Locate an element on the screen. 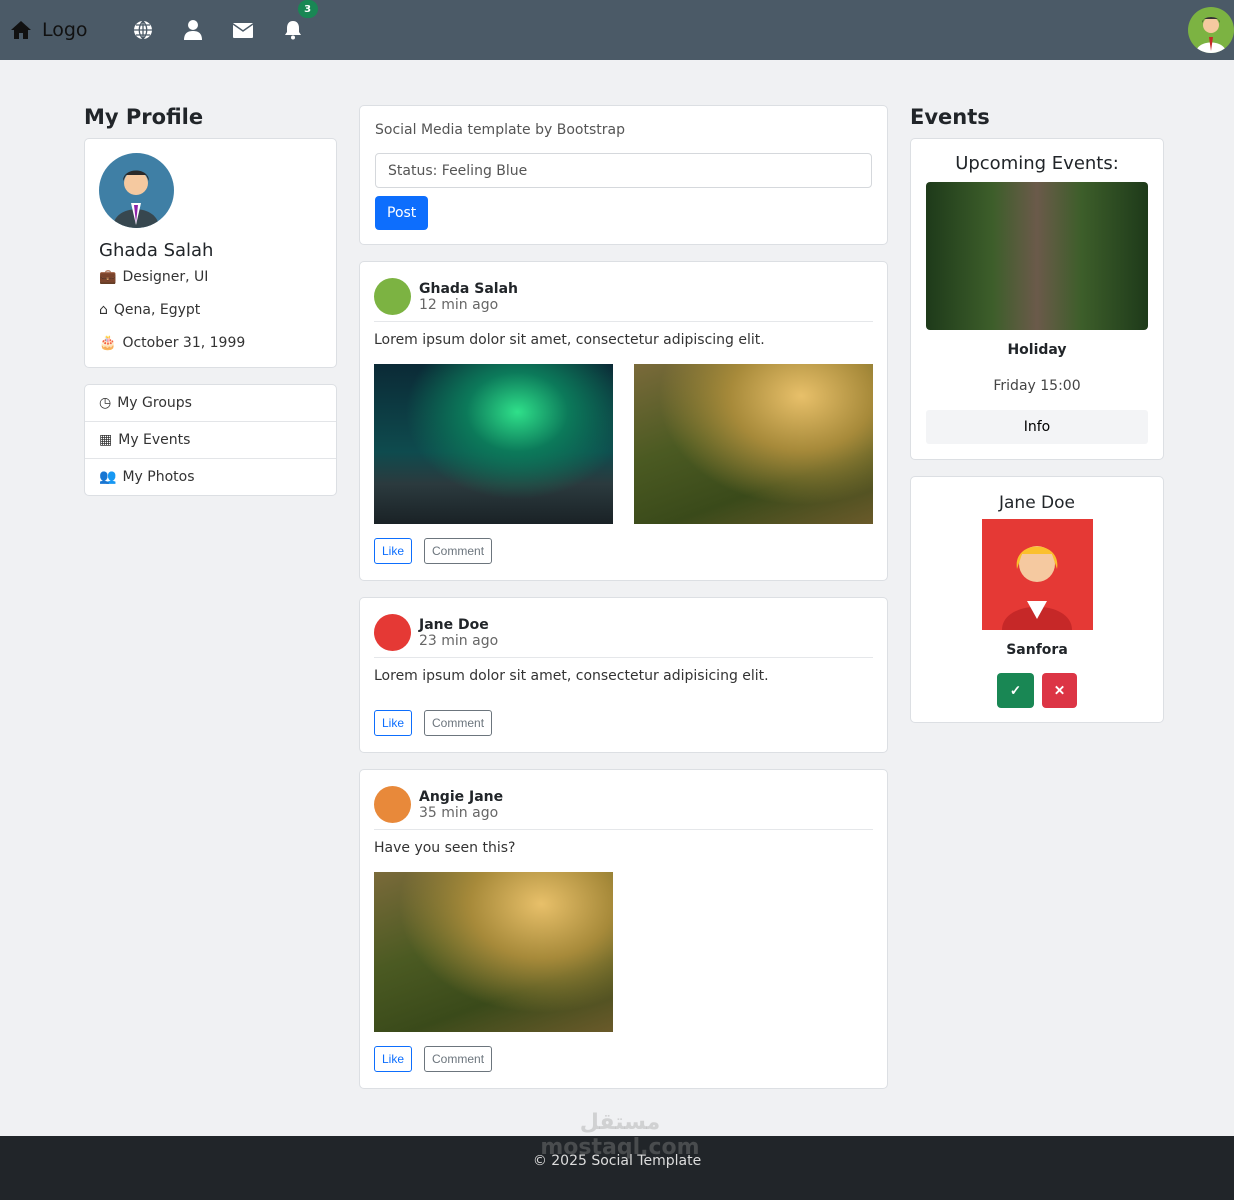 This screenshot has height=1200, width=1234. post-image-aurora is located at coordinates (493, 444).